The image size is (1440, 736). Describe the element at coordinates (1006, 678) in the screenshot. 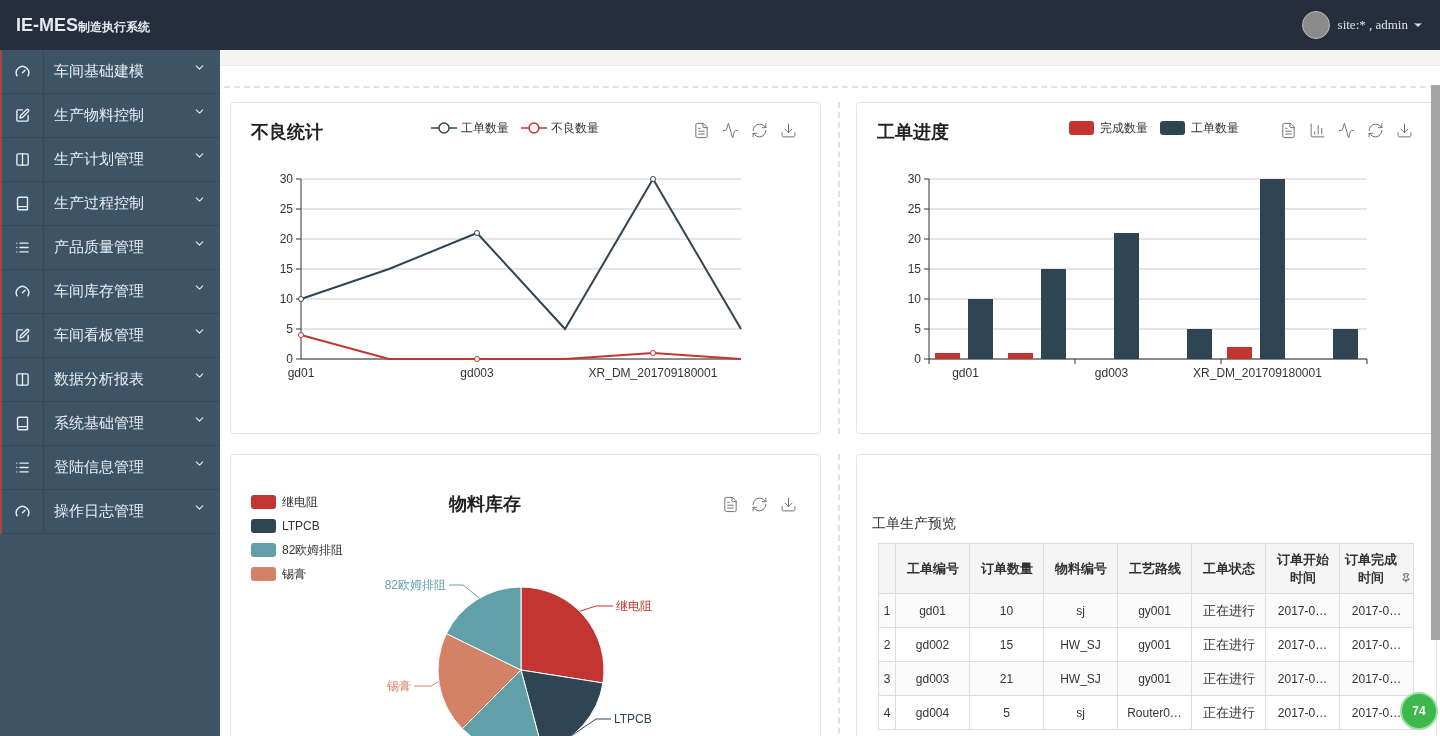

I see `table-cell: 21` at that location.